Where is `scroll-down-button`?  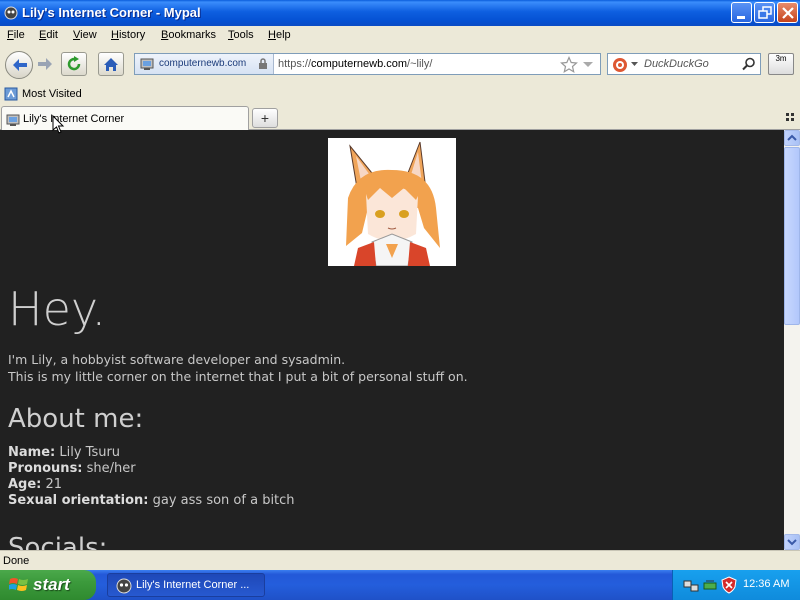
scroll-down-button is located at coordinates (792, 542).